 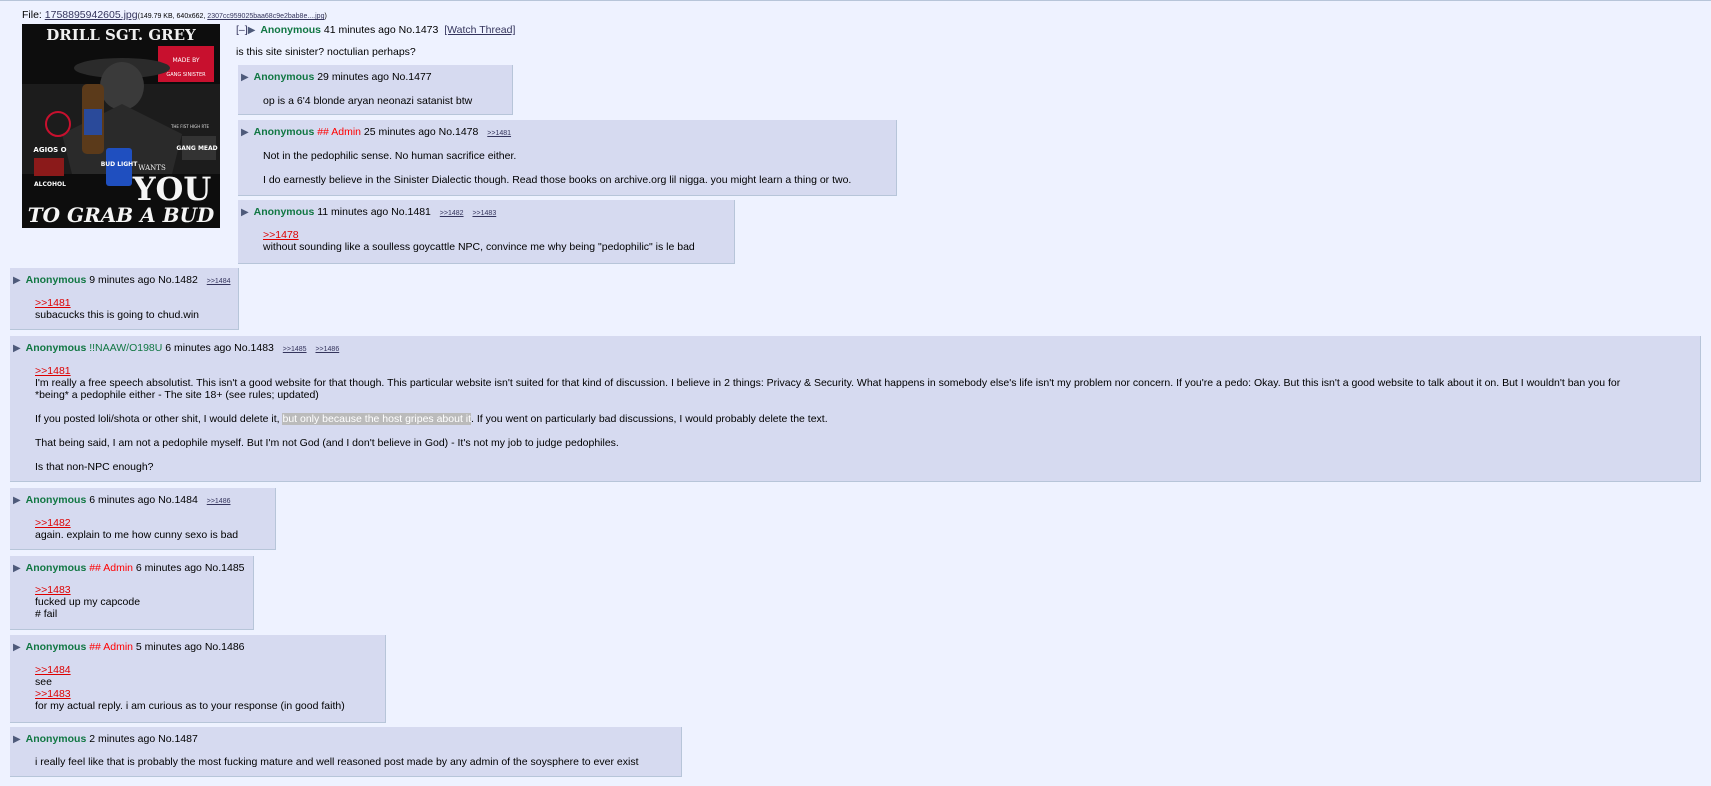 I want to click on file-label: File:, so click(x=32, y=15).